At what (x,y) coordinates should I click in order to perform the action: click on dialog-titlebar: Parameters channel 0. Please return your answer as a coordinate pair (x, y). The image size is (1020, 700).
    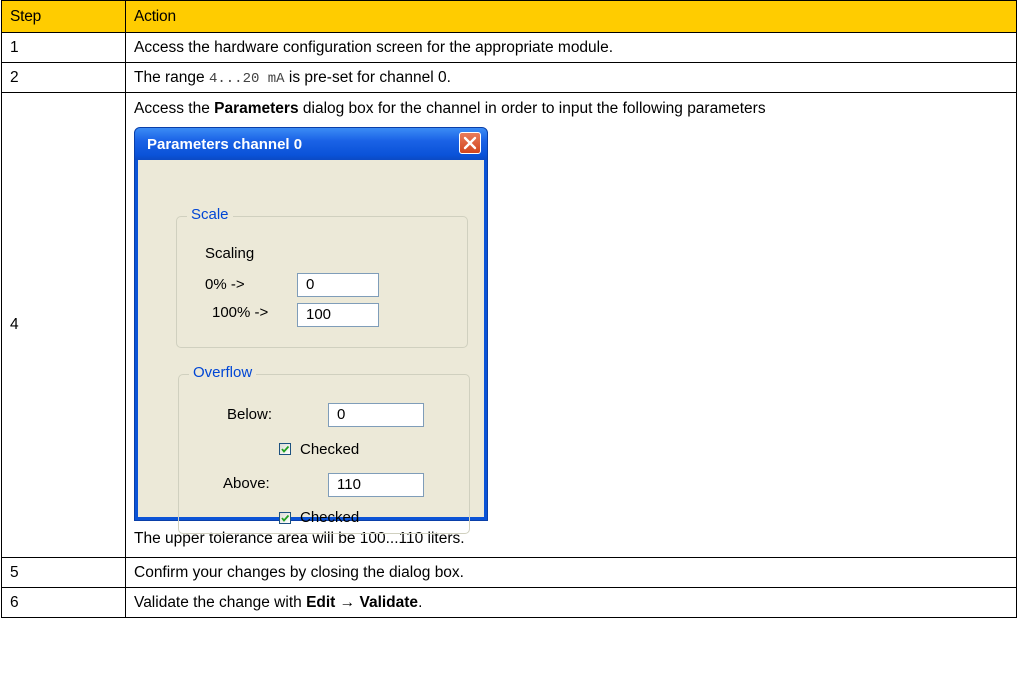
    Looking at the image, I should click on (311, 144).